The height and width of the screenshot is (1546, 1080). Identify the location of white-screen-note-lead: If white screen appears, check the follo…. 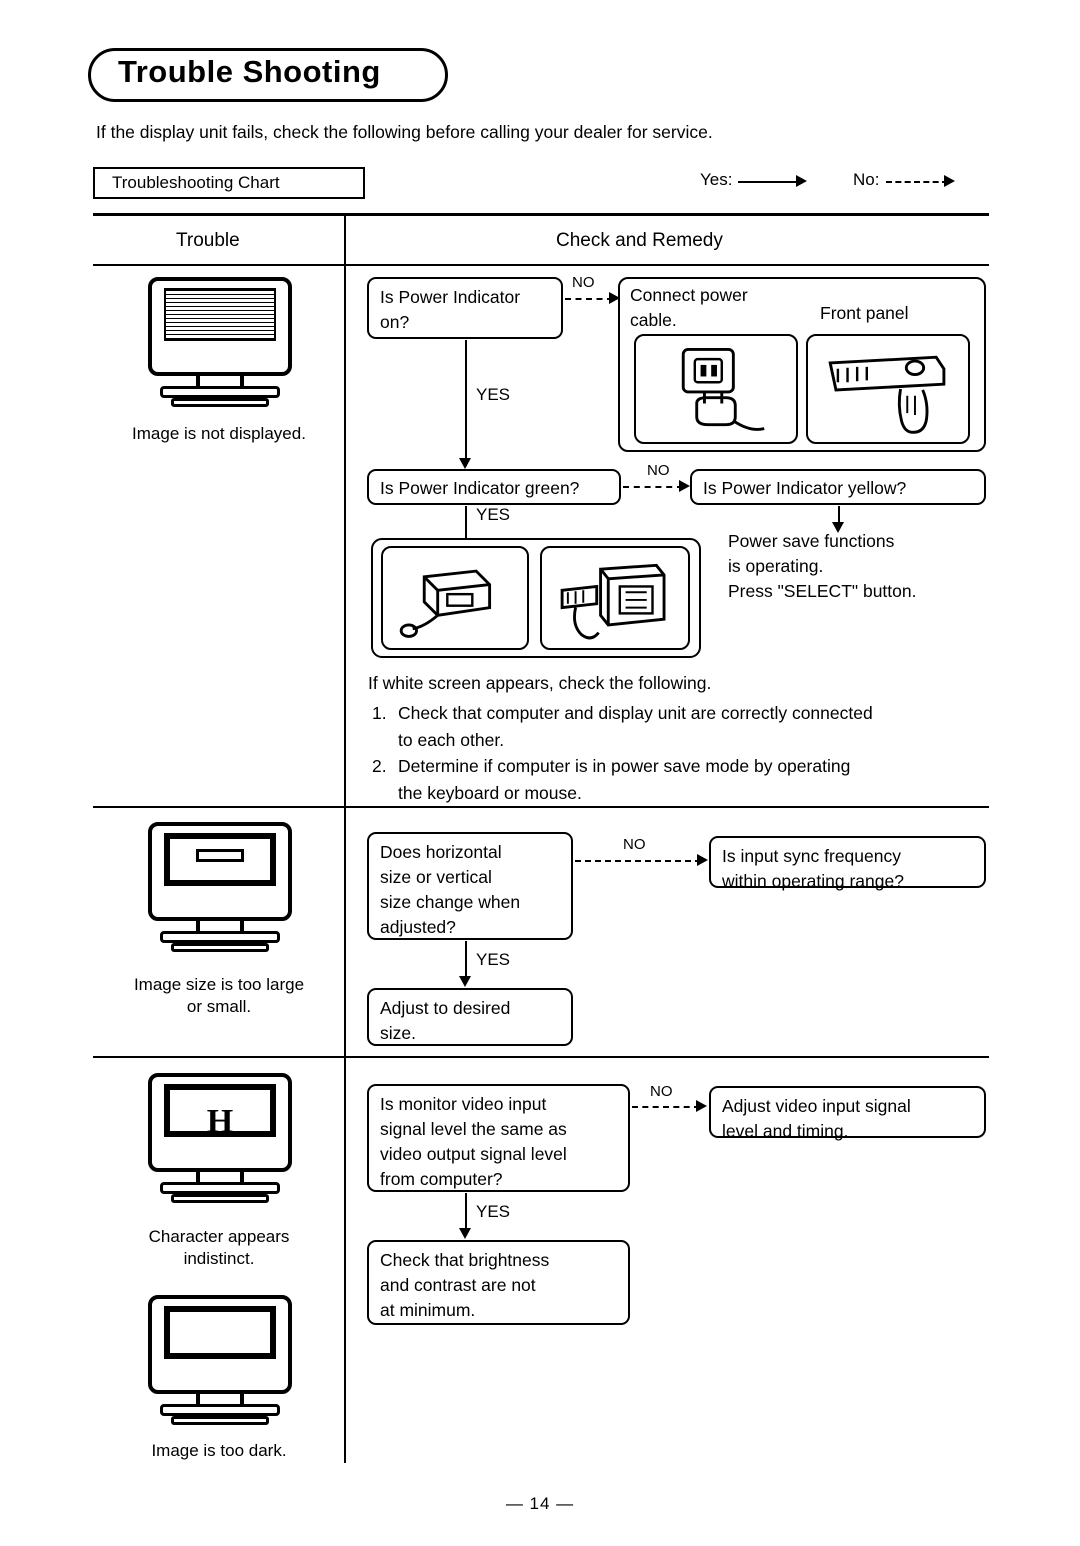
(540, 683).